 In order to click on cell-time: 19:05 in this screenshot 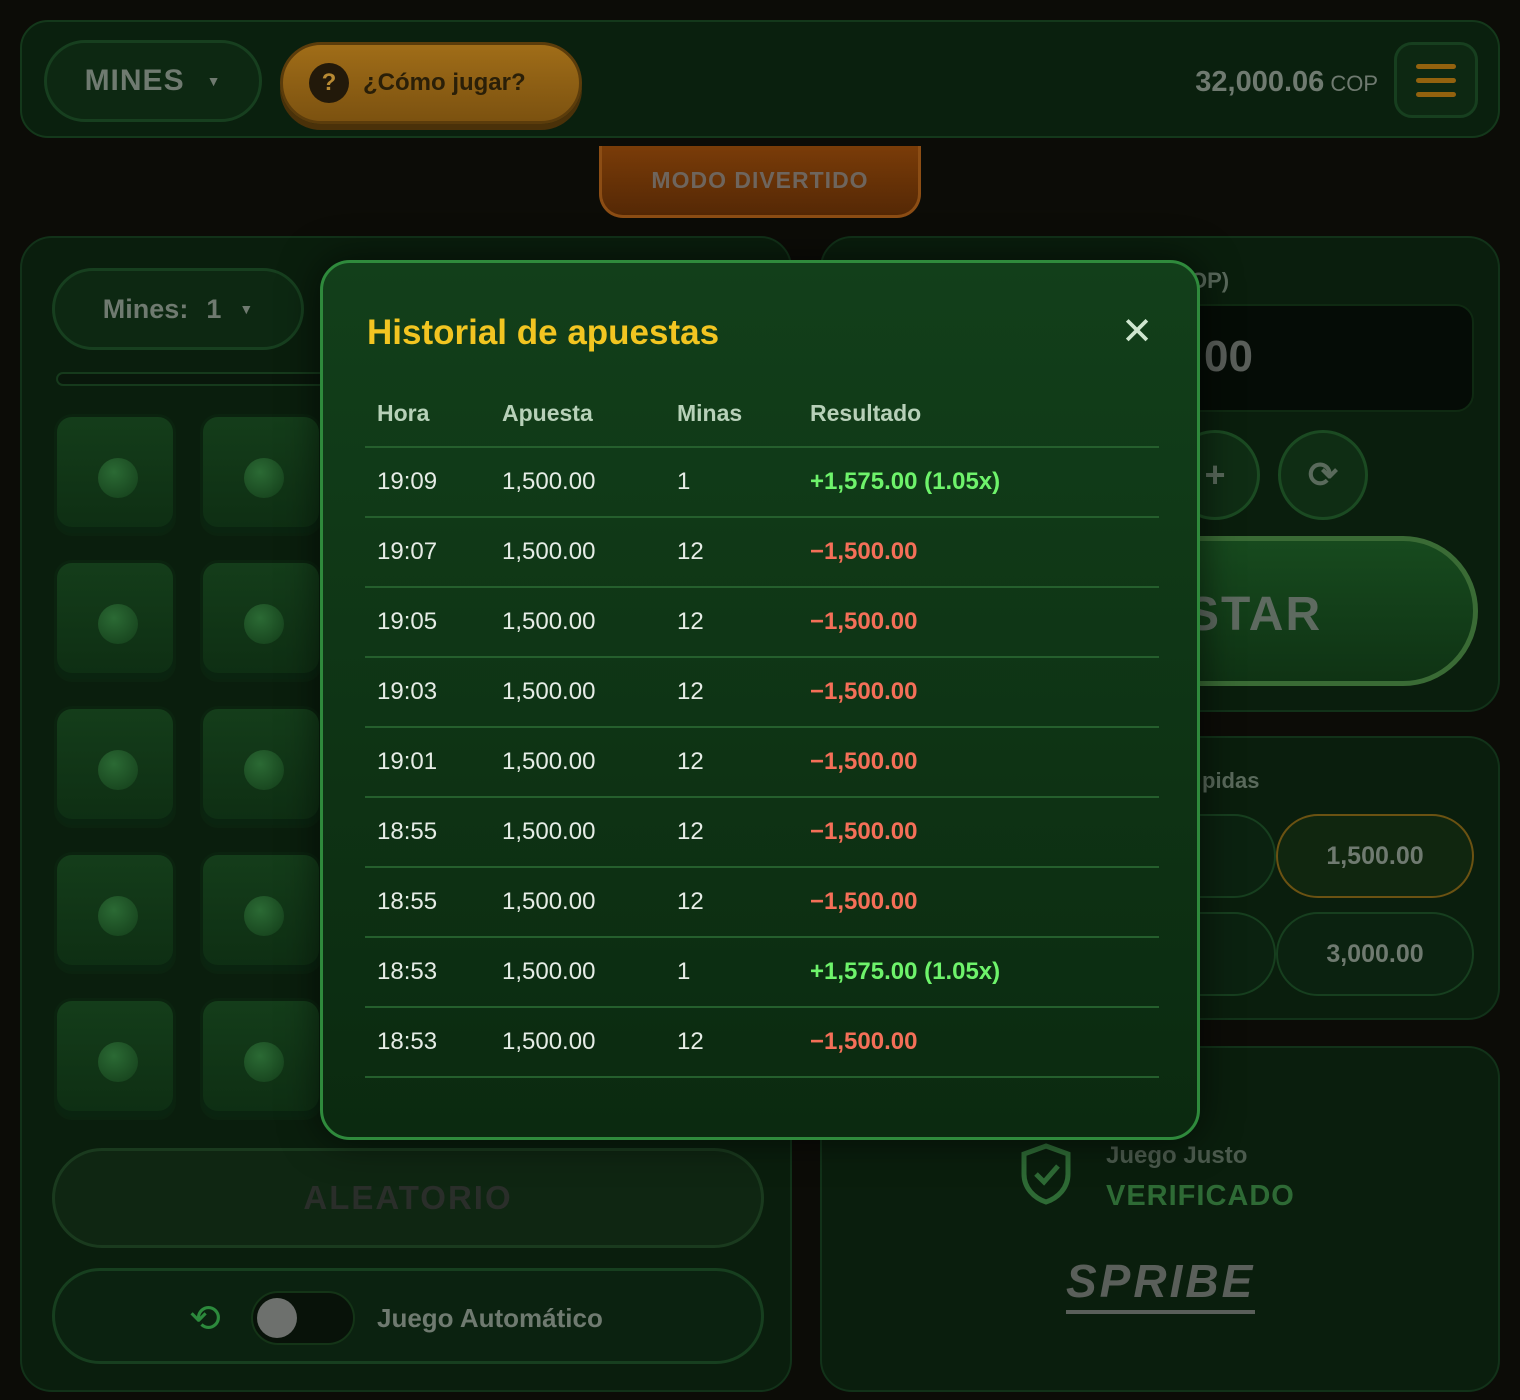, I will do `click(427, 622)`.